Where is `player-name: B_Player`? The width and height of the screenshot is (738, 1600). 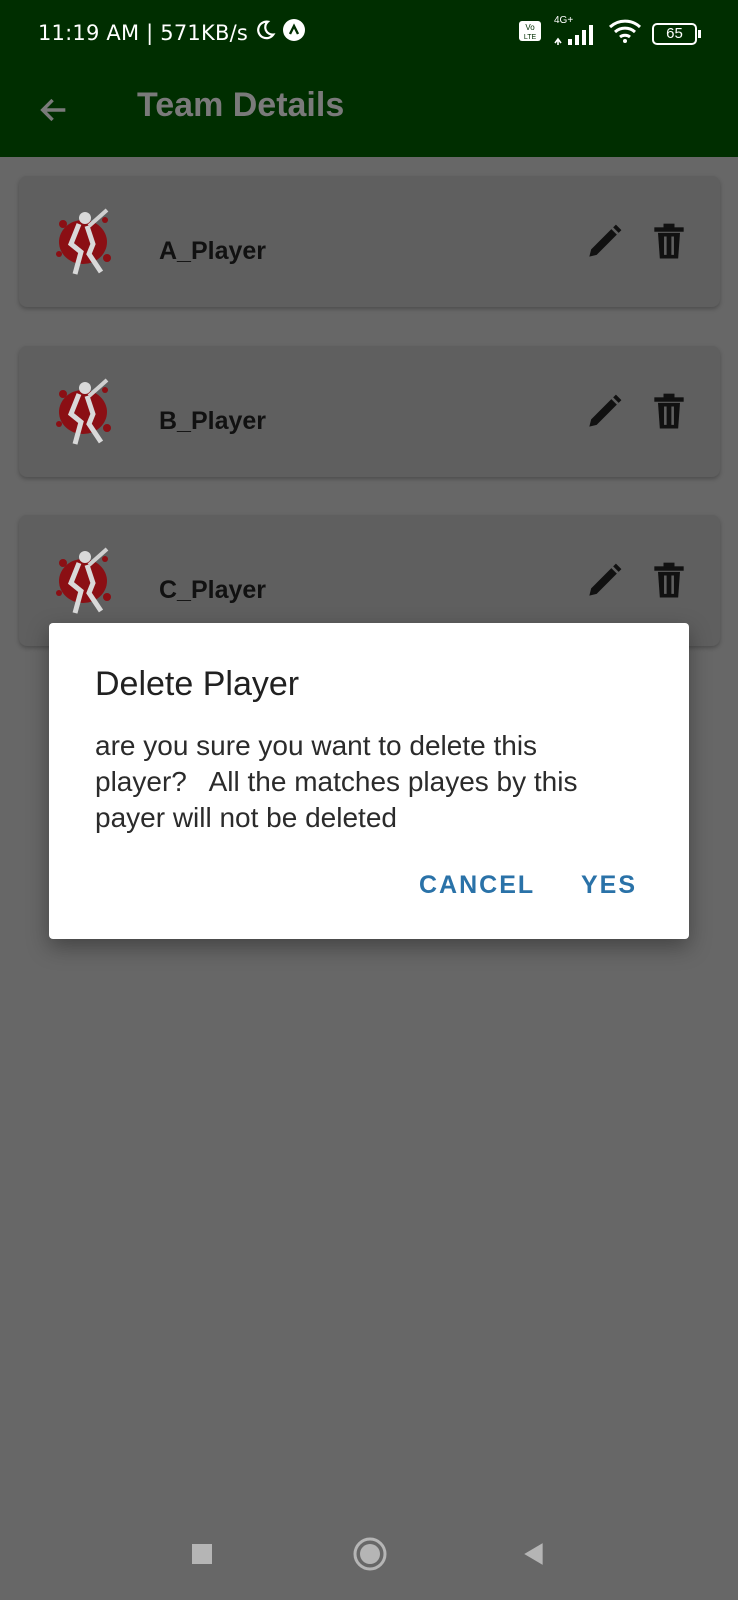 player-name: B_Player is located at coordinates (213, 421).